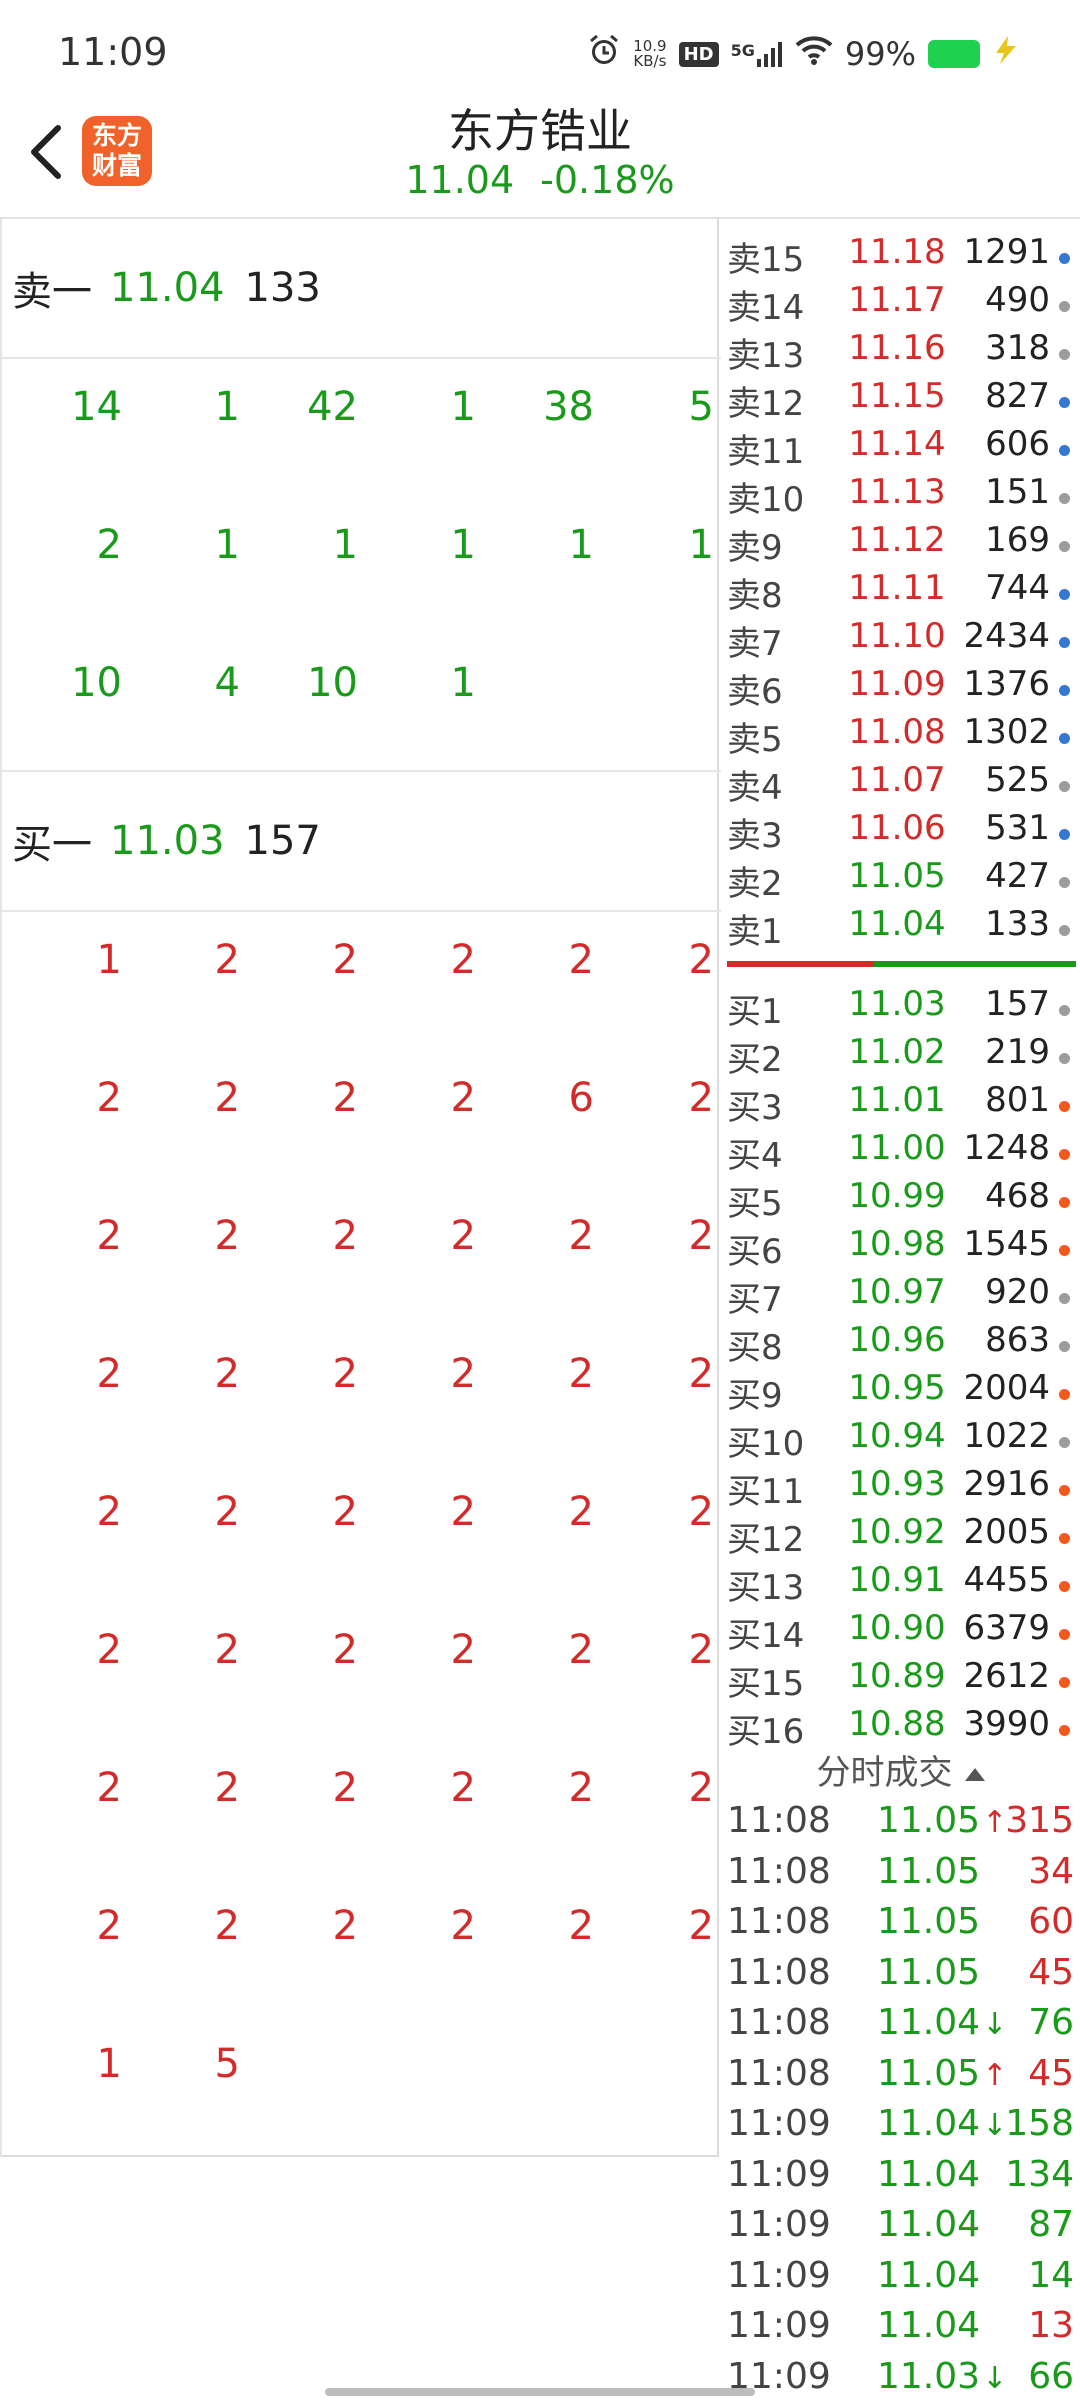 The height and width of the screenshot is (2406, 1080). Describe the element at coordinates (607, 180) in the screenshot. I see `change-percent: -0.18%` at that location.